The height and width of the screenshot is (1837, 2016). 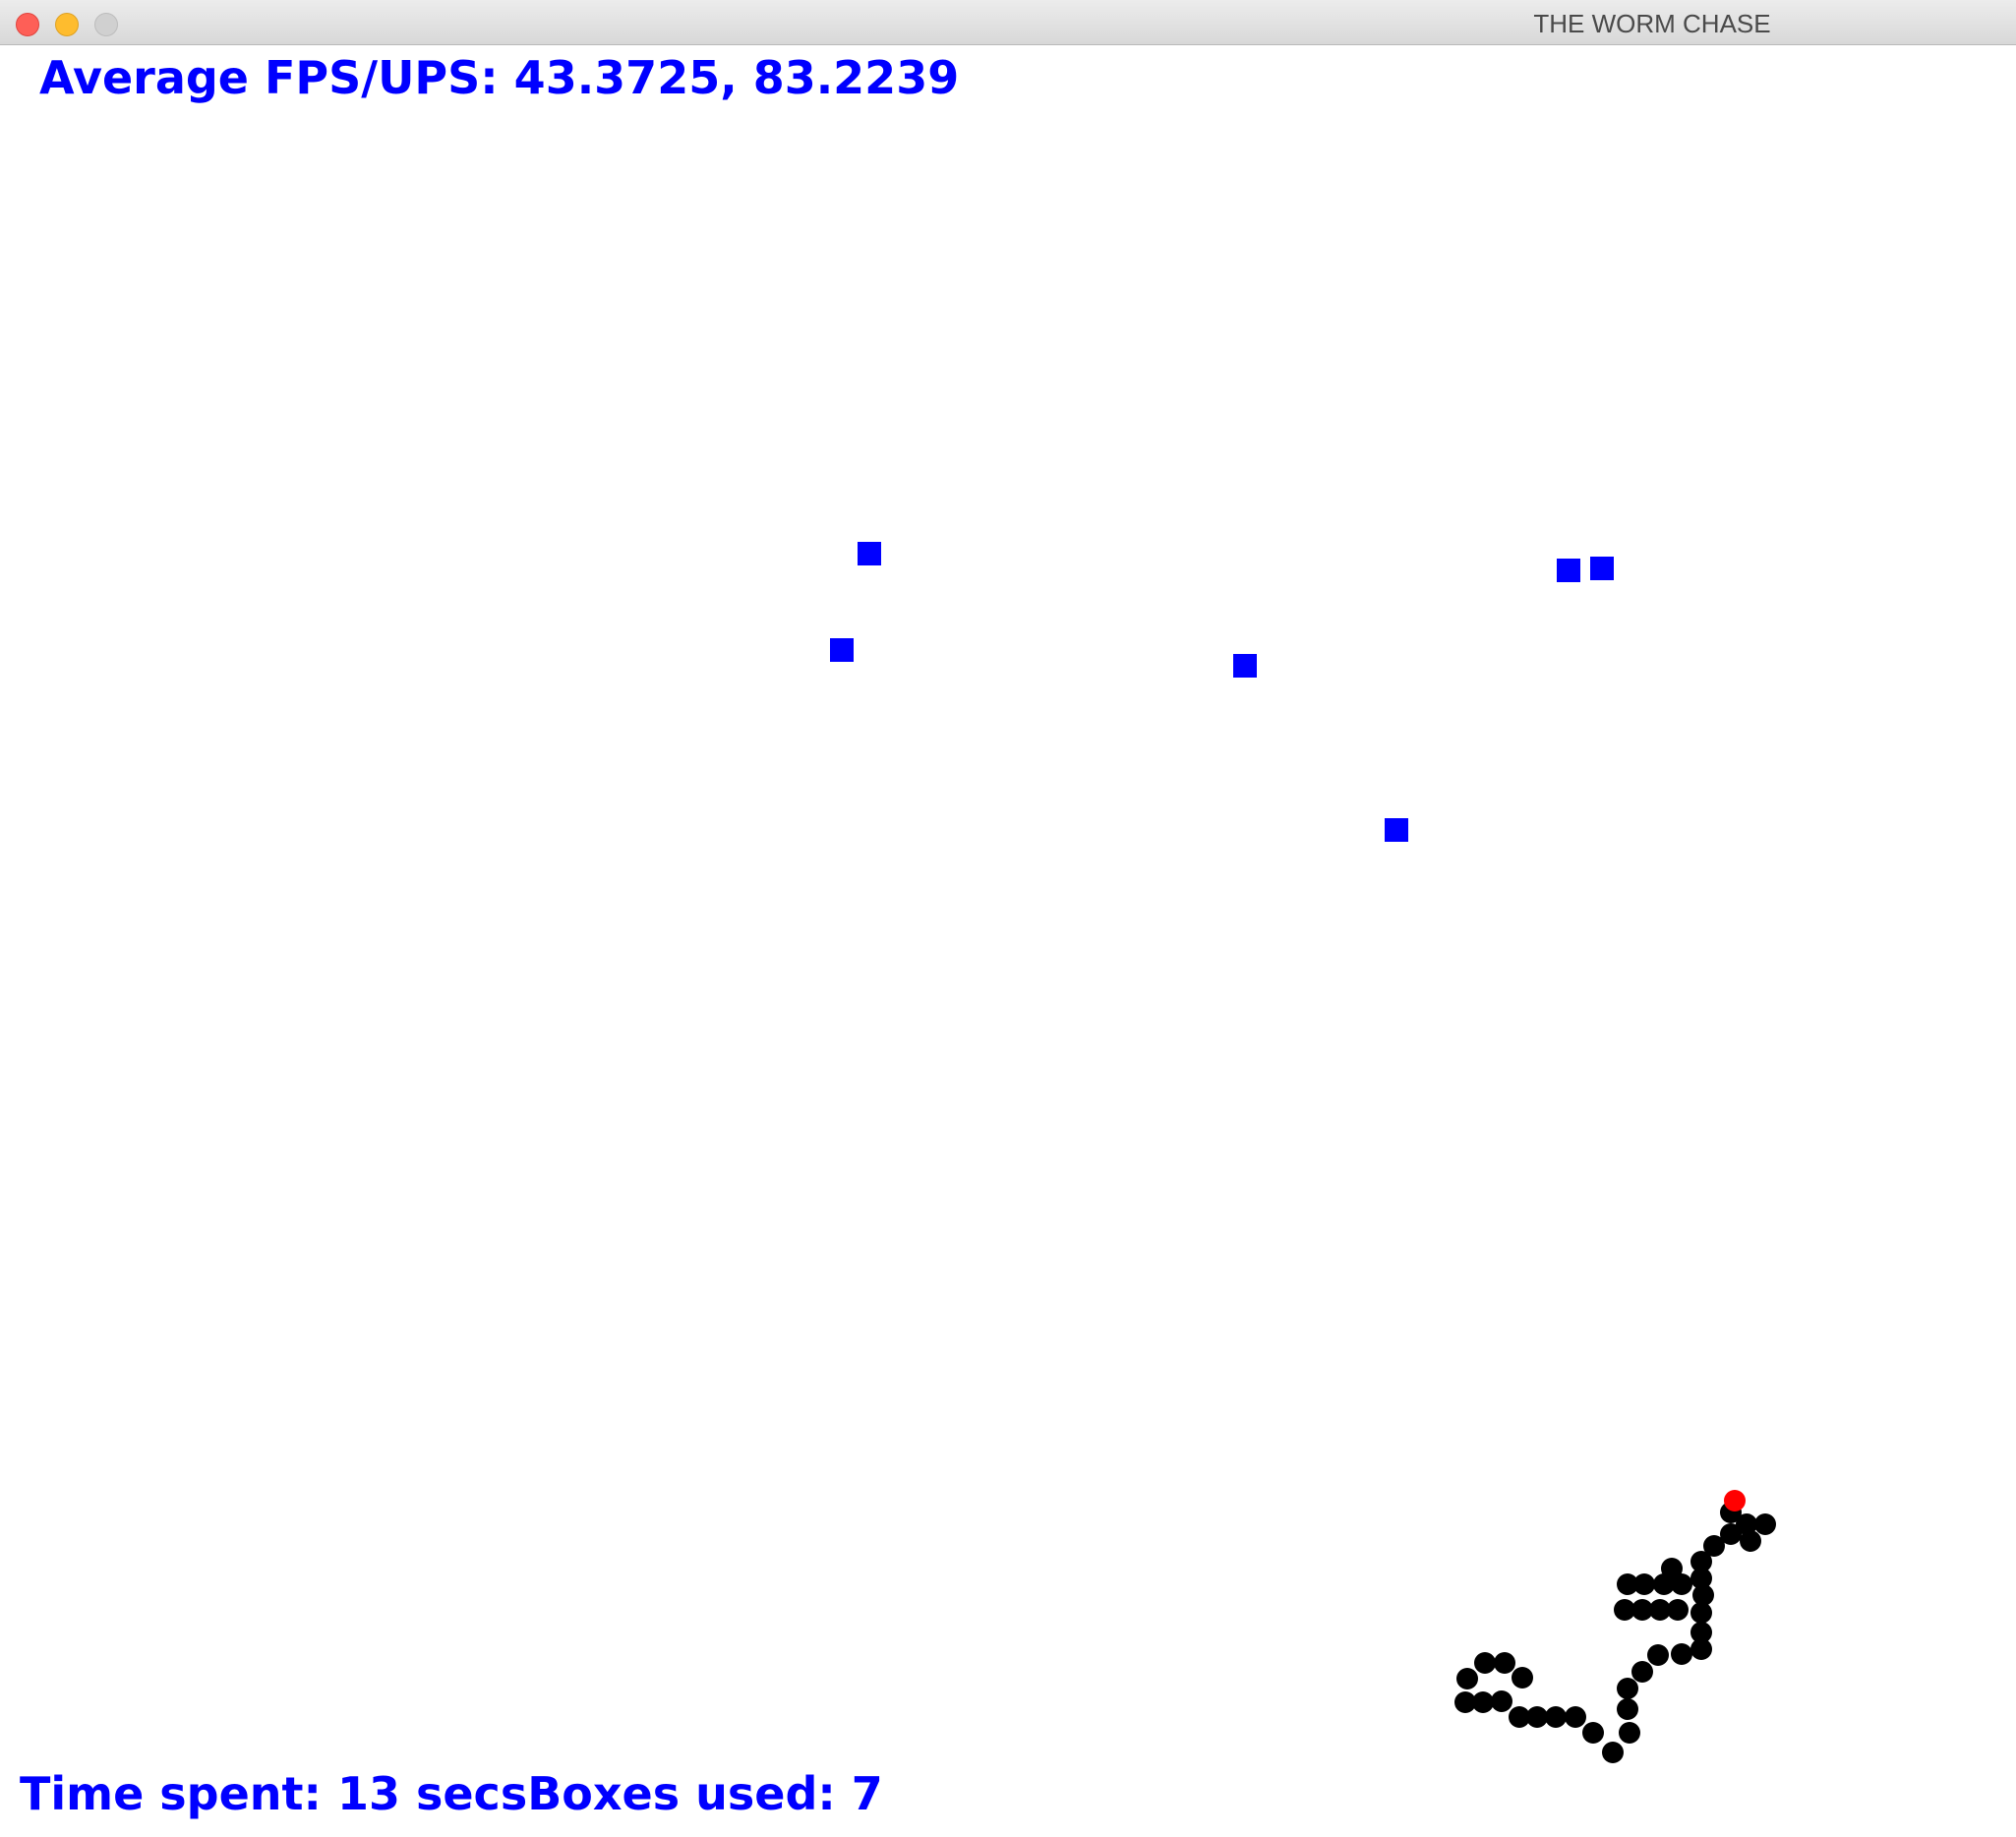 I want to click on zoom-window-button, so click(x=106, y=24).